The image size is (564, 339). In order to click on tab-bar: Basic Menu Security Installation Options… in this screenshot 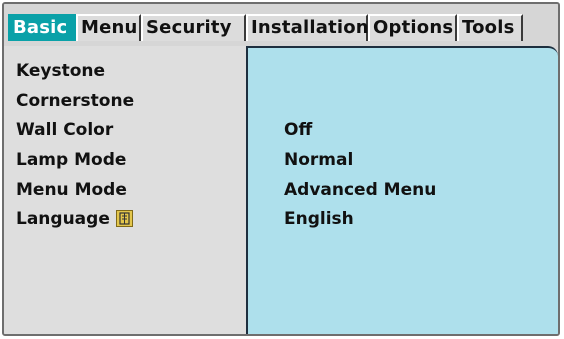, I will do `click(281, 27)`.